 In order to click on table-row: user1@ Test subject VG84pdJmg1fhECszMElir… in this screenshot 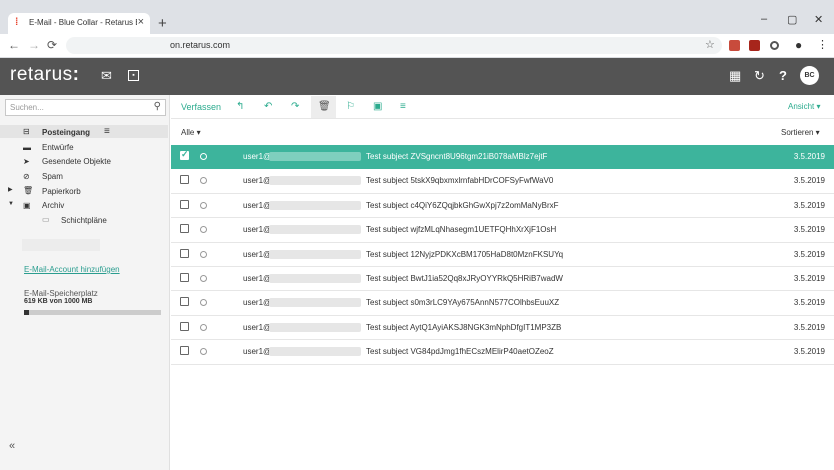, I will do `click(502, 352)`.